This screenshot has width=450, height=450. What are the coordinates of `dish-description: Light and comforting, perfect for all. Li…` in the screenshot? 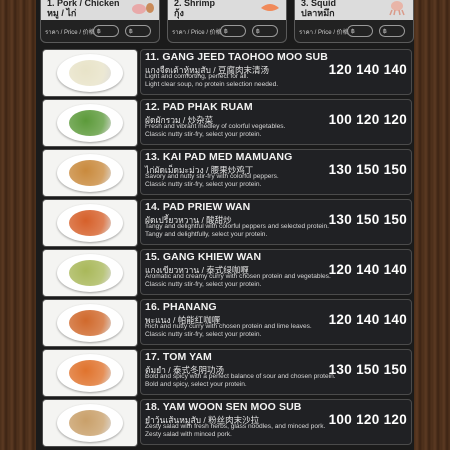 It's located at (212, 81).